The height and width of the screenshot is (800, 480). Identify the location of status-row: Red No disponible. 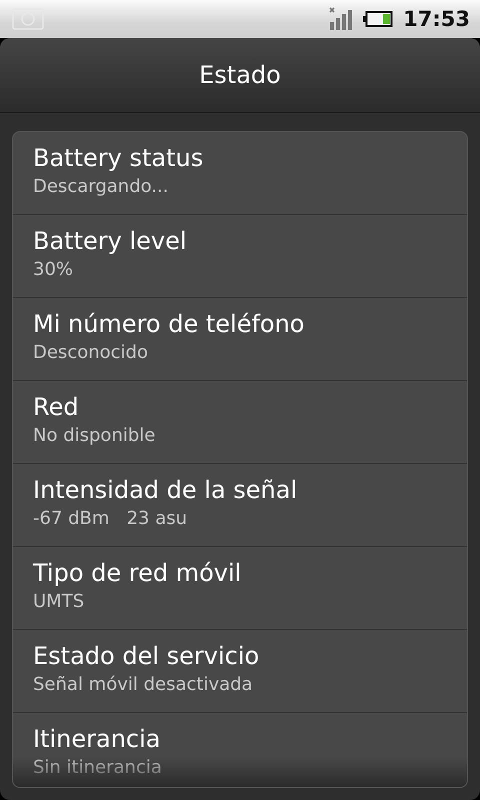
(240, 422).